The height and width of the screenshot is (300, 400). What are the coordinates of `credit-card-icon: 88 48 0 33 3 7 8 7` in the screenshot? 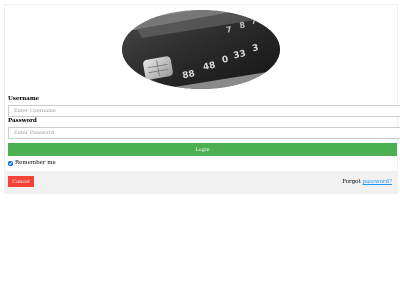 It's located at (201, 49).